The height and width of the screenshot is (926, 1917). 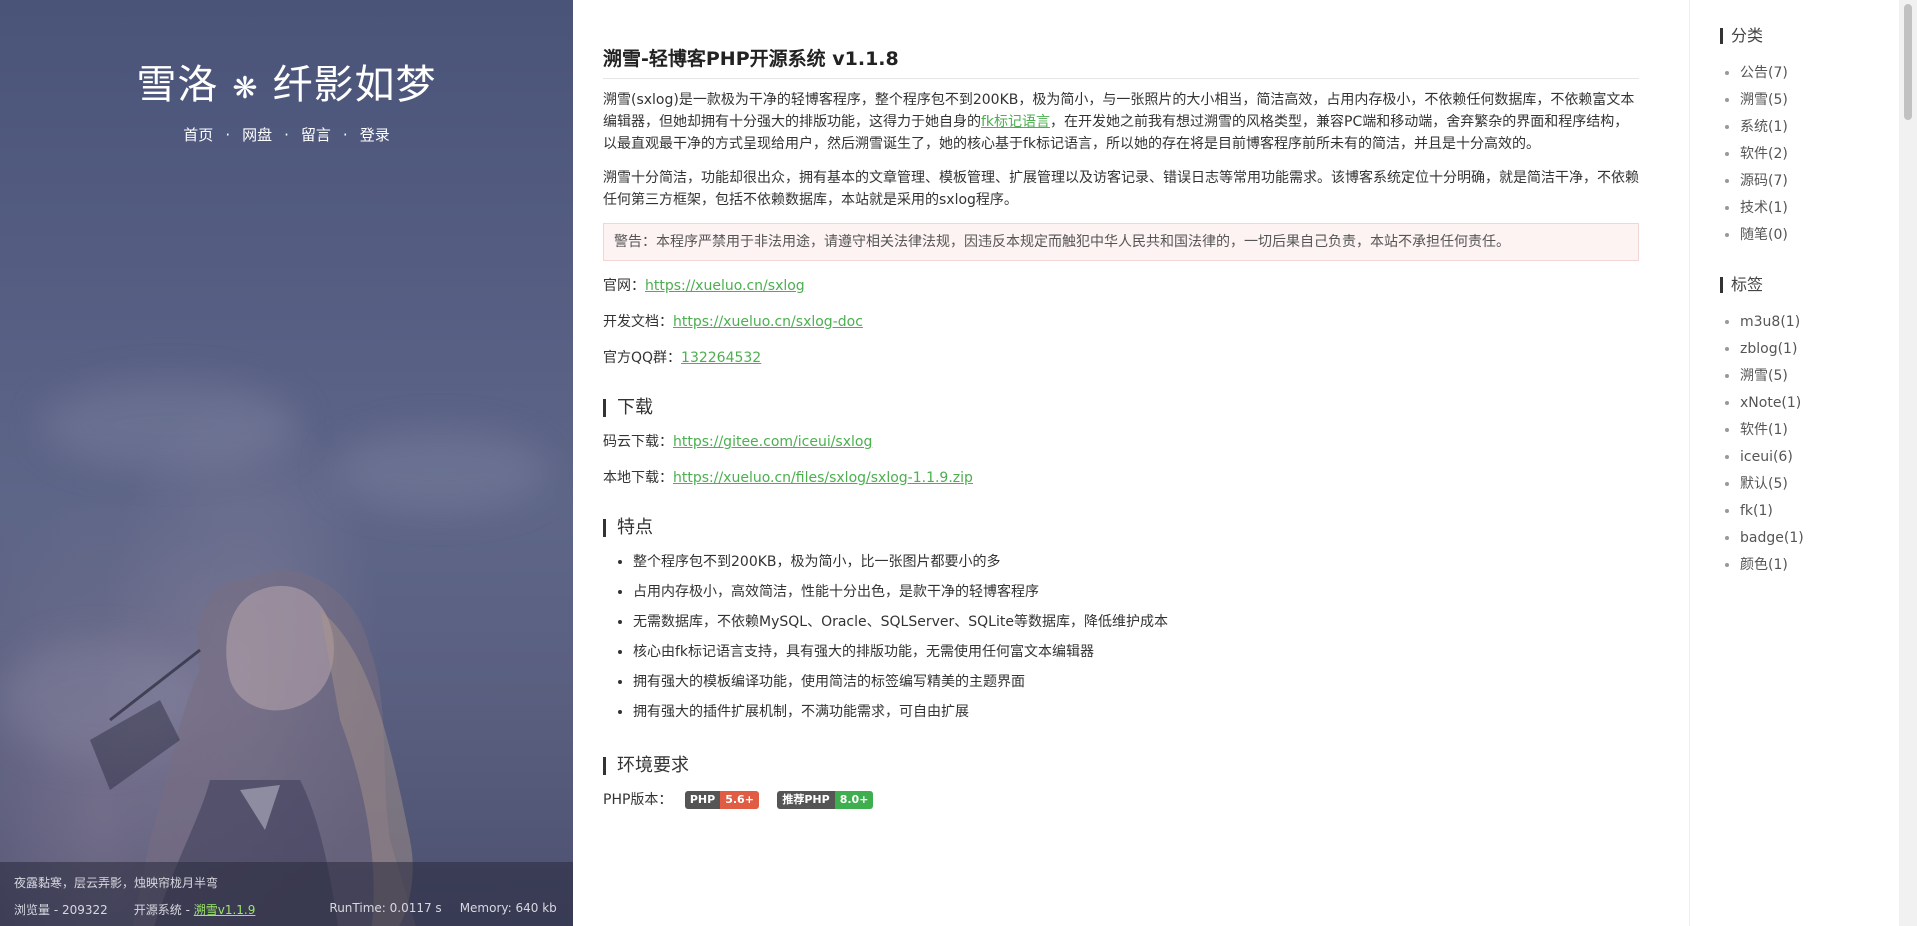 What do you see at coordinates (1819, 511) in the screenshot?
I see `tag-item: fk(1)` at bounding box center [1819, 511].